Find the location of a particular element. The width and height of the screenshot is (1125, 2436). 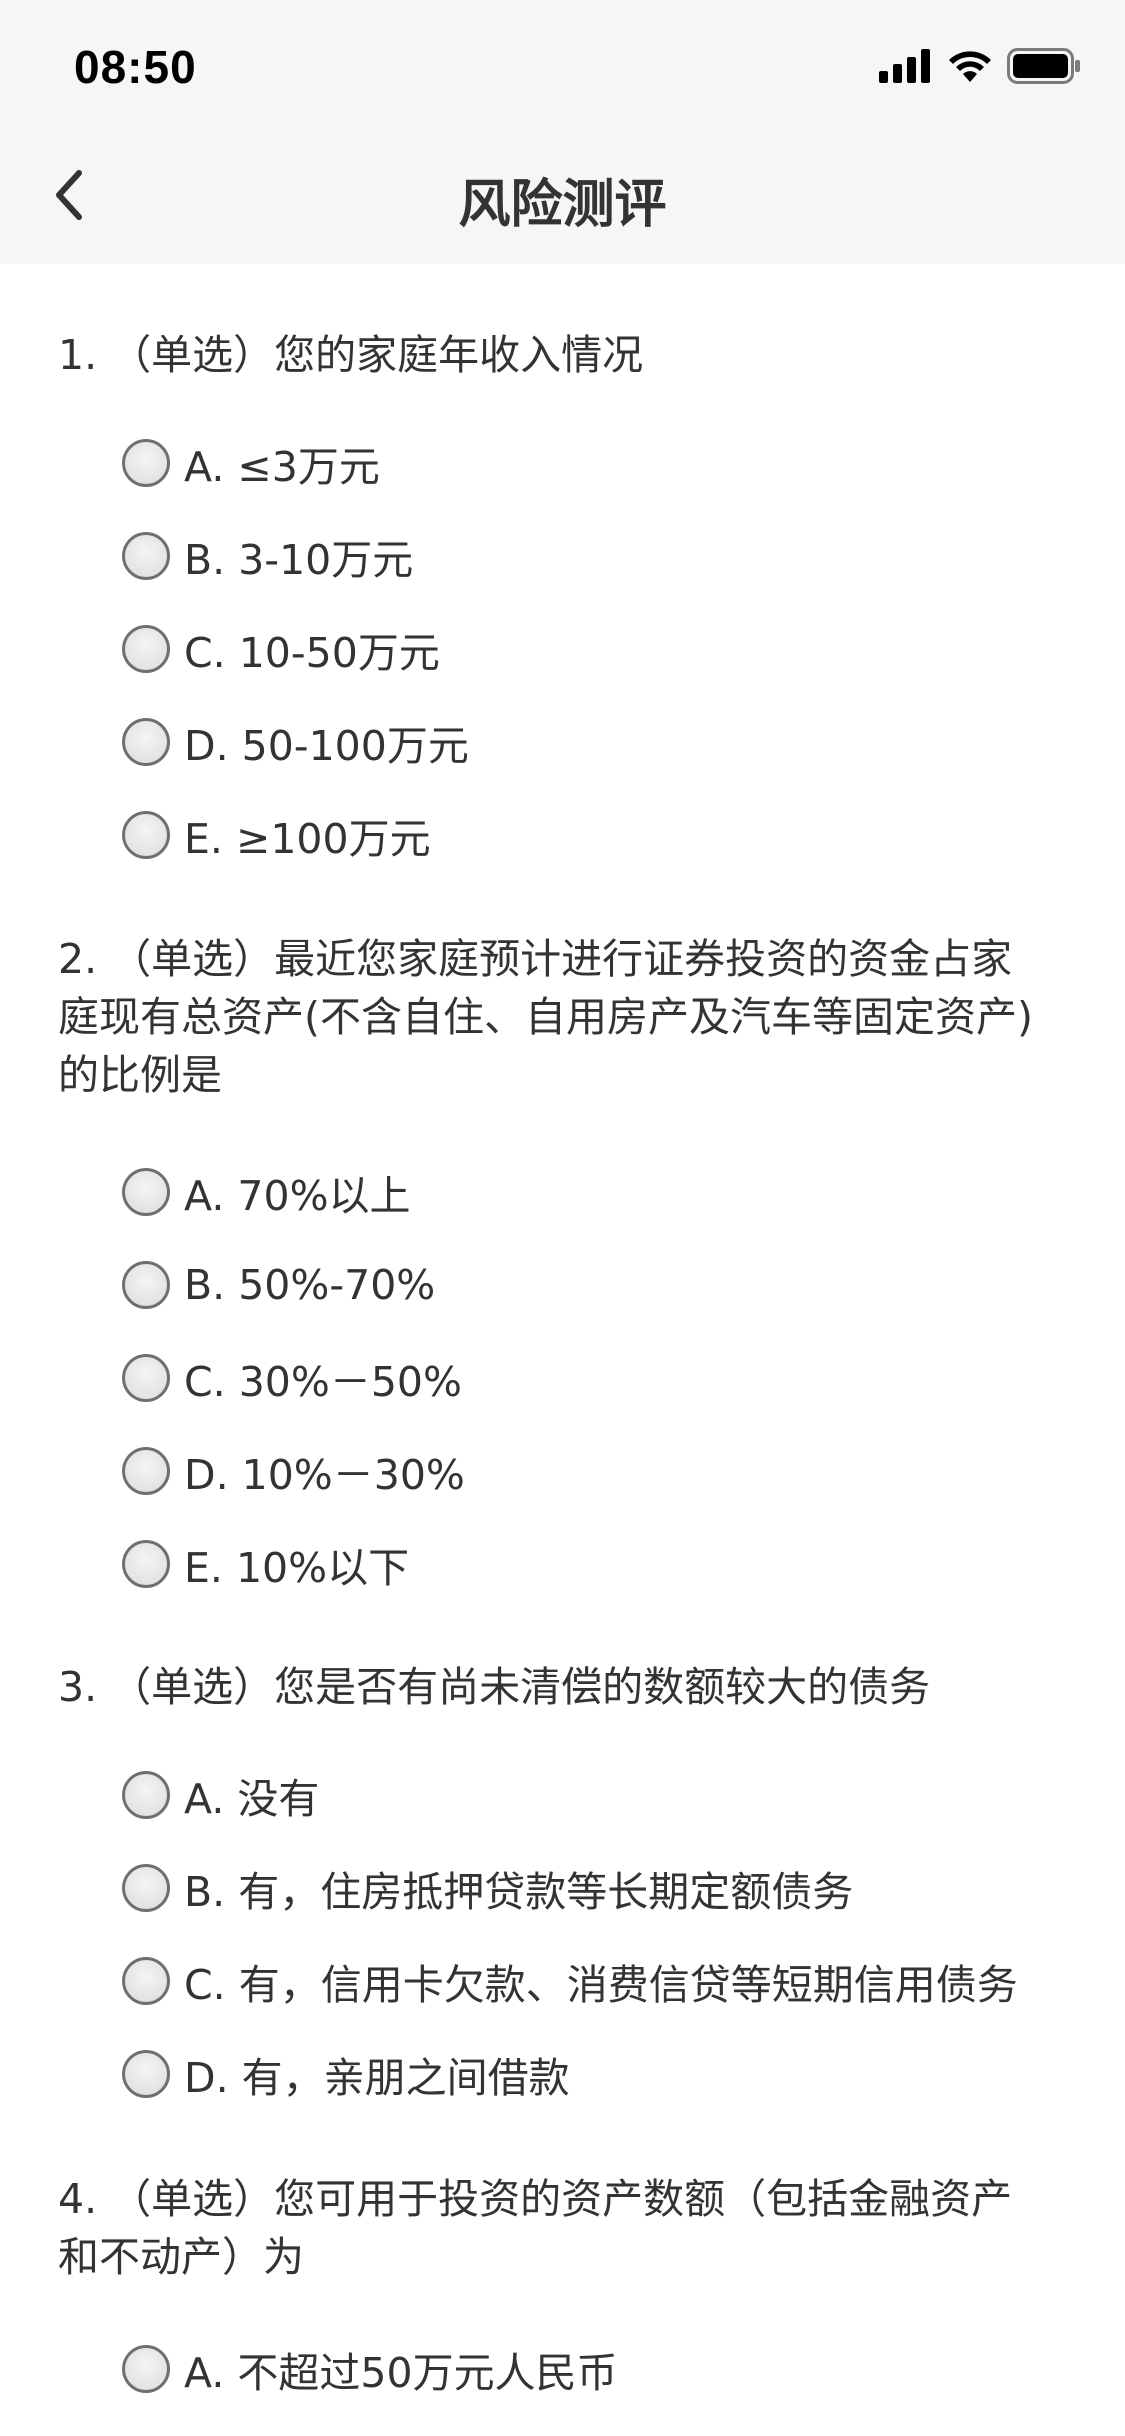

option-1-d: D. 50-100万元 is located at coordinates (295, 742).